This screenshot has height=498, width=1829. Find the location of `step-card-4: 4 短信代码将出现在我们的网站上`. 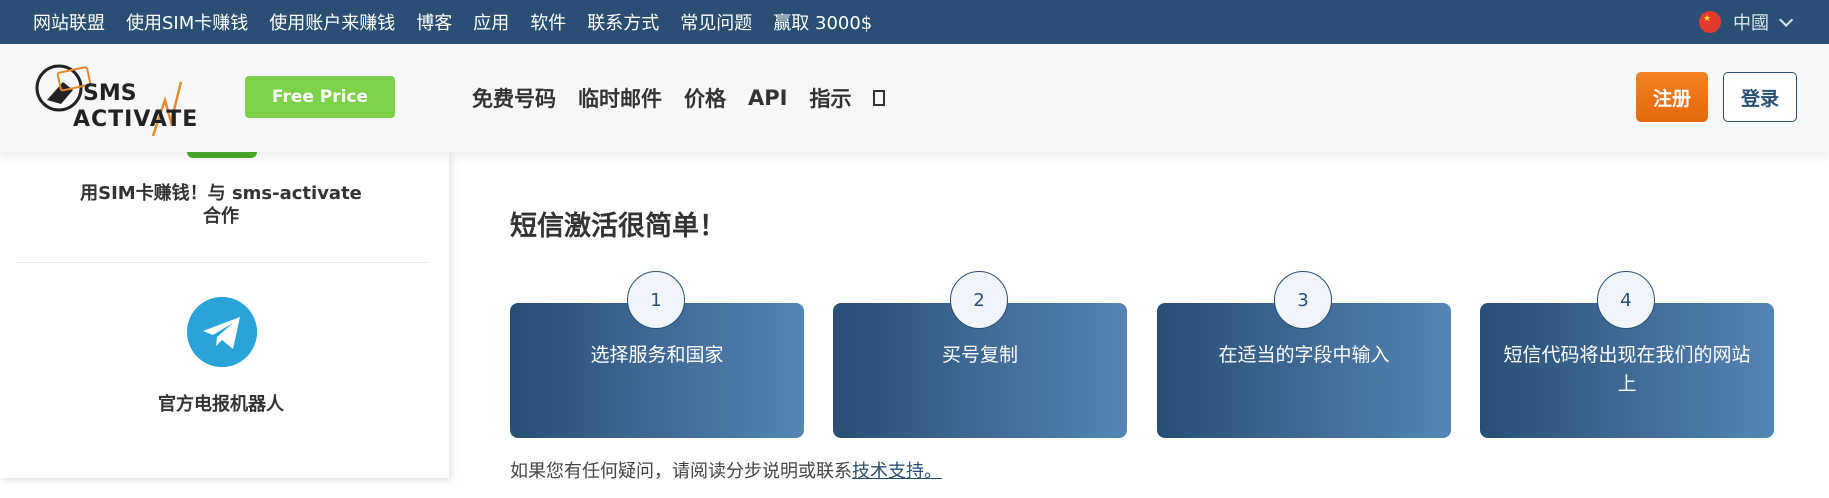

step-card-4: 4 短信代码将出现在我们的网站上 is located at coordinates (1627, 354).